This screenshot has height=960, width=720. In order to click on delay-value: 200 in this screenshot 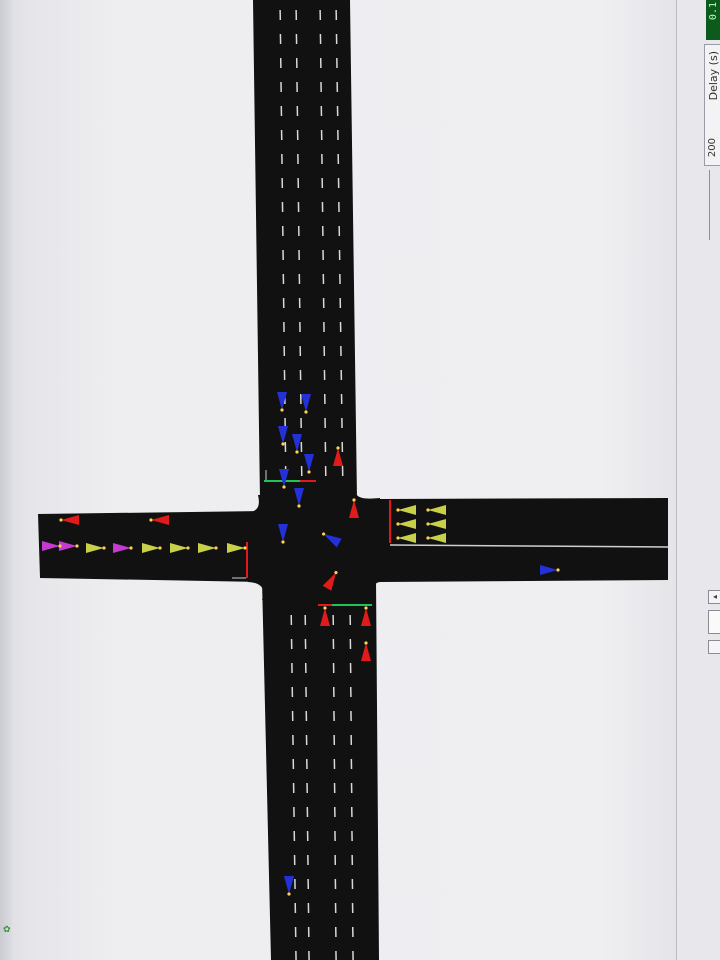, I will do `click(712, 148)`.